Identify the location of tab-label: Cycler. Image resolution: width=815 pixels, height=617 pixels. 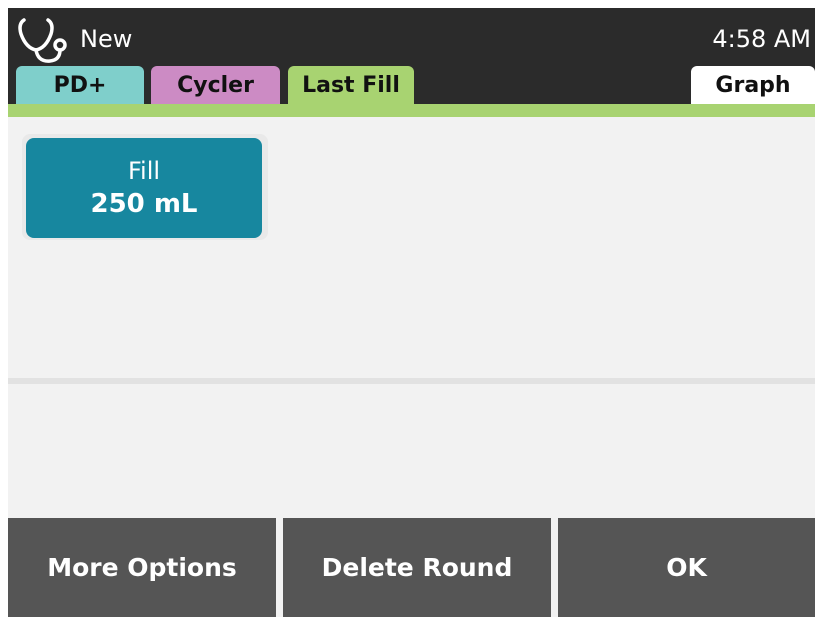
(215, 85).